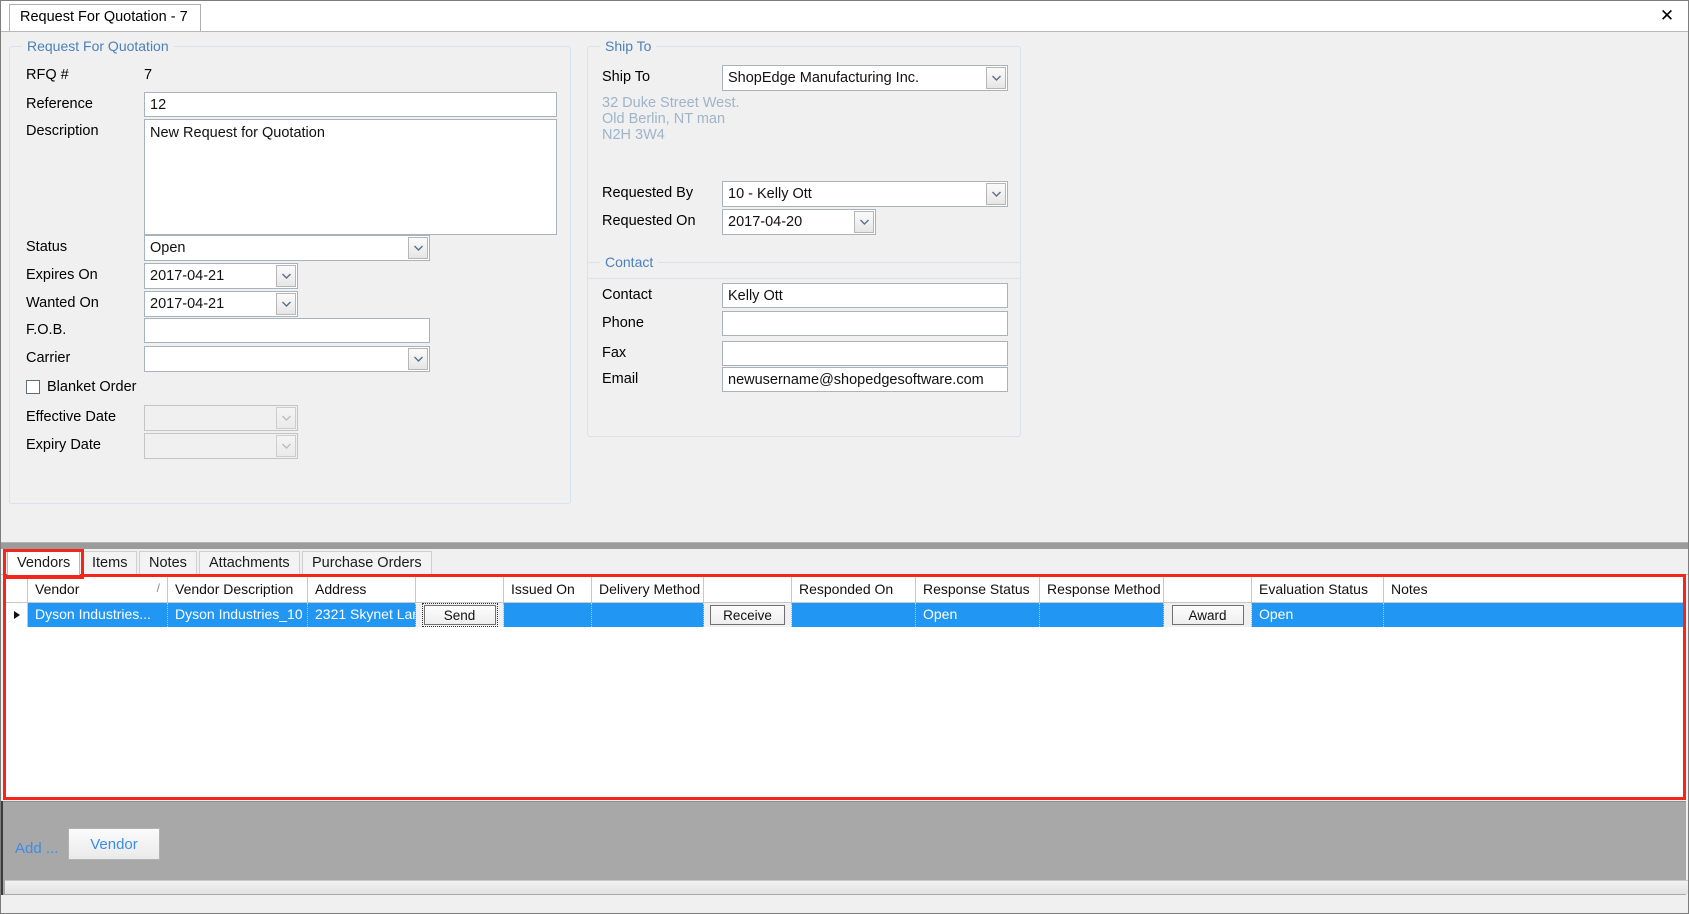 The width and height of the screenshot is (1689, 914). I want to click on panel-splitter, so click(844, 545).